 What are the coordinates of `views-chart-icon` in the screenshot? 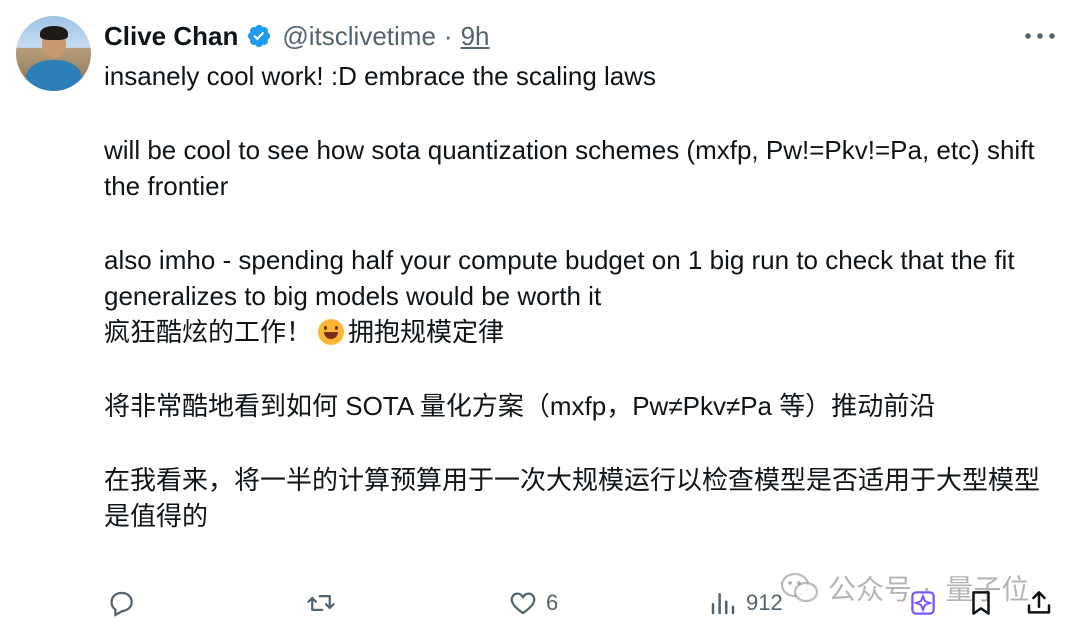 It's located at (723, 604).